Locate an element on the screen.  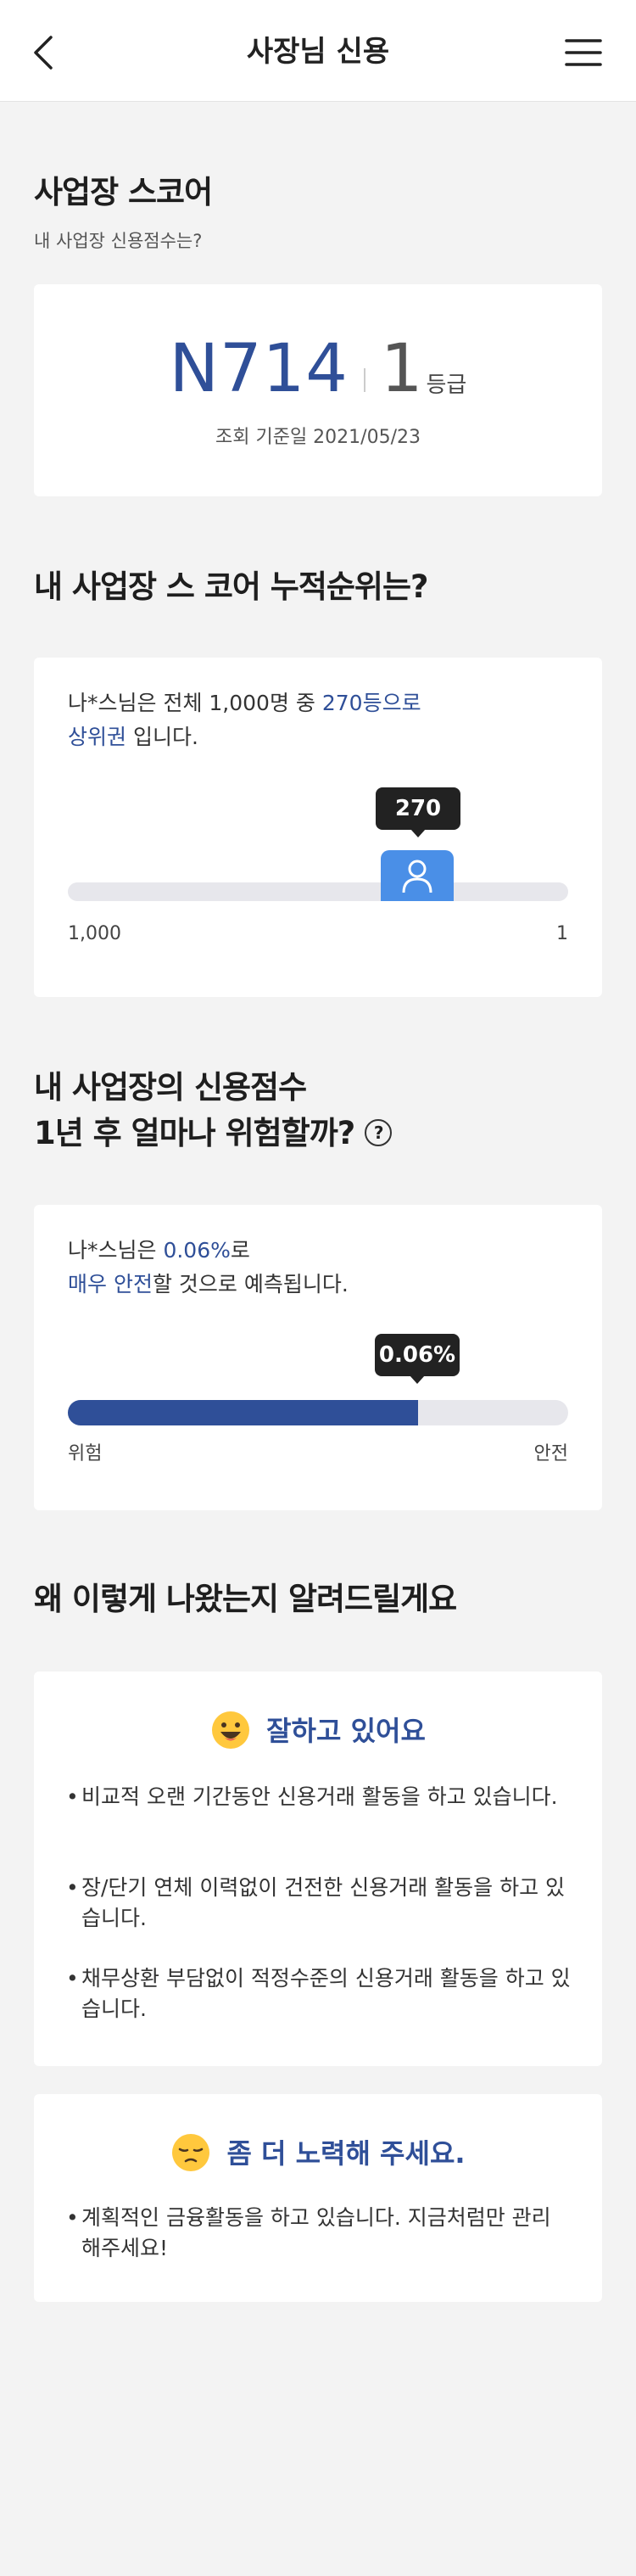
risk-text-mid: 로 is located at coordinates (240, 1251).